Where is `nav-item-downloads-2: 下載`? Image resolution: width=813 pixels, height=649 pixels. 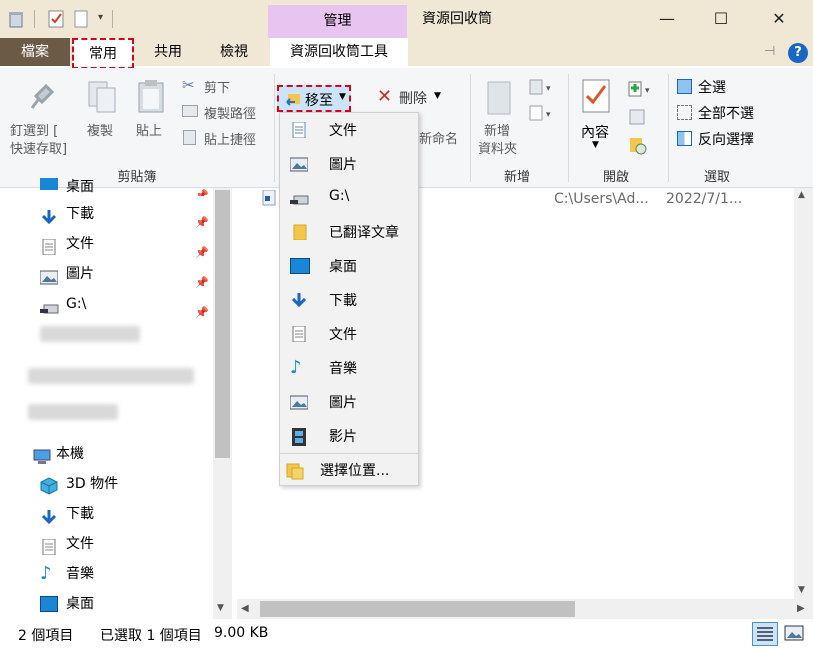
nav-item-downloads-2: 下載 is located at coordinates (105, 514).